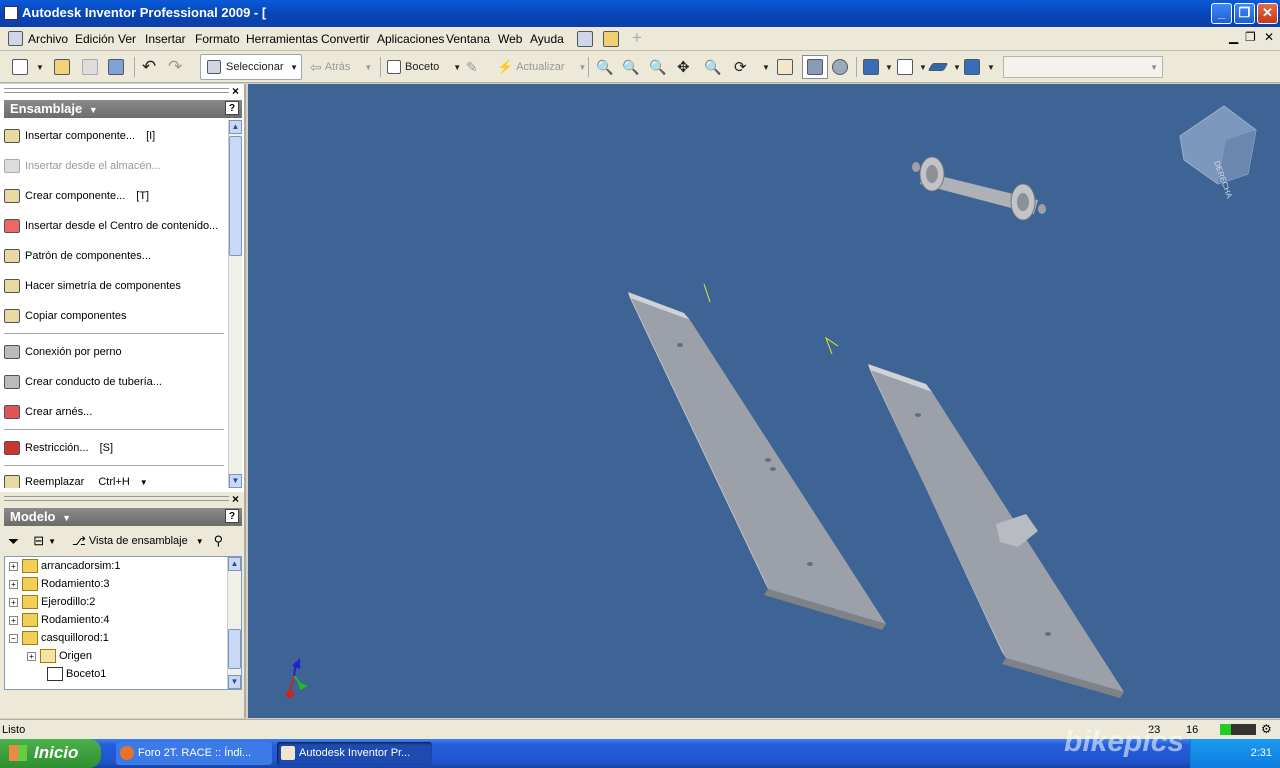 The height and width of the screenshot is (768, 1280). What do you see at coordinates (235, 499) in the screenshot?
I see `model-panel-close: ×` at bounding box center [235, 499].